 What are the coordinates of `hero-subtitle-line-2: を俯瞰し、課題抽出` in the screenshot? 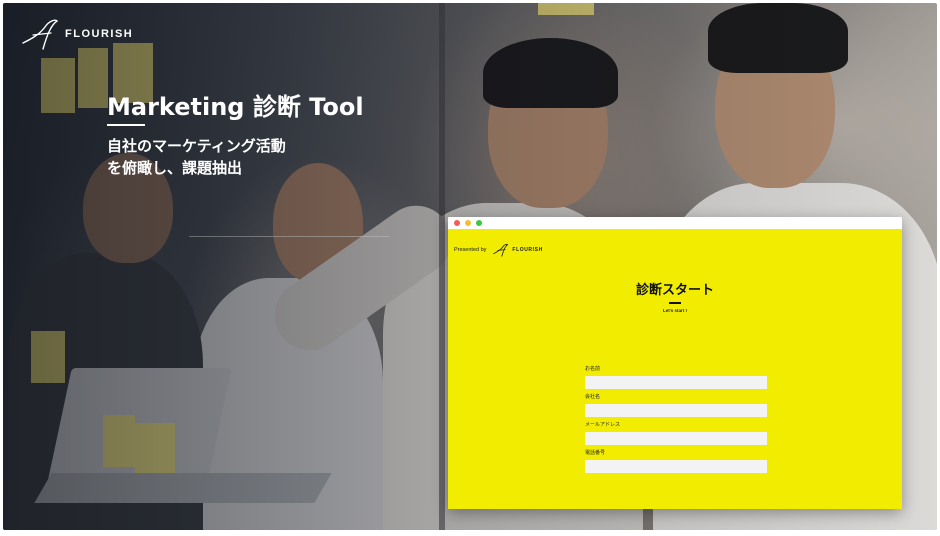 It's located at (175, 168).